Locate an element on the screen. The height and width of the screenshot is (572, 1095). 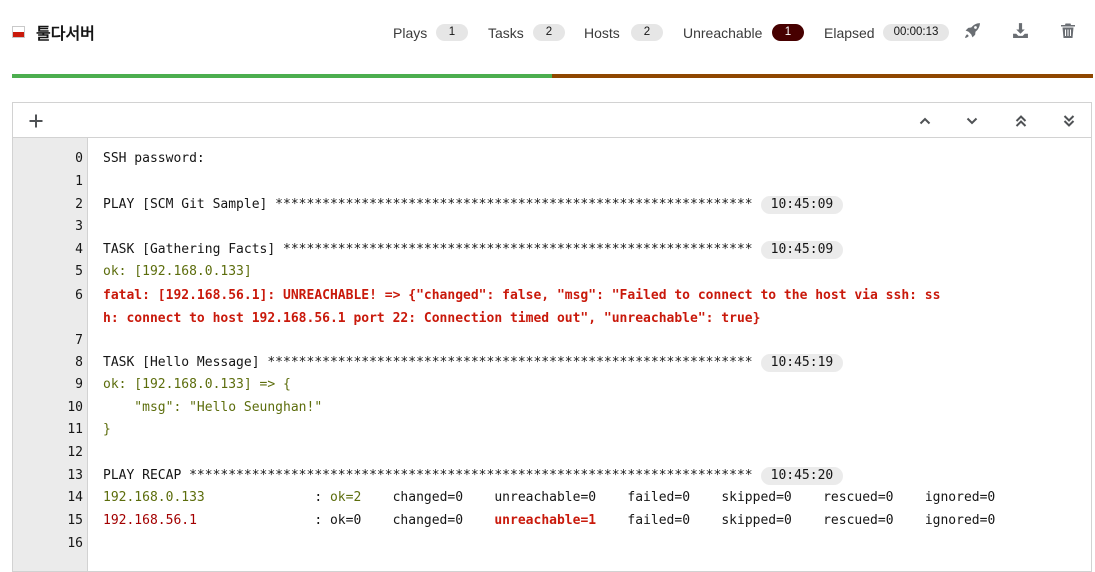
line-number: 16 is located at coordinates (75, 543).